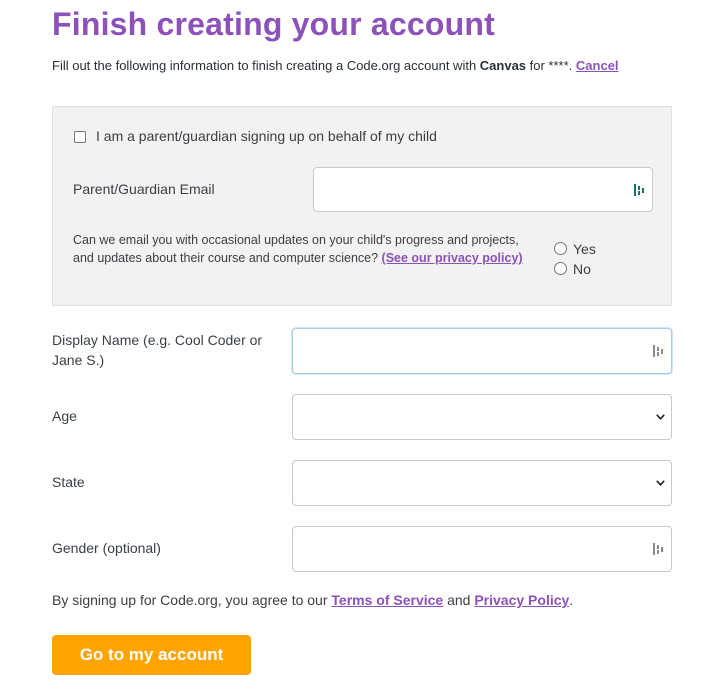 This screenshot has width=727, height=697. Describe the element at coordinates (387, 600) in the screenshot. I see `terms-of-service-link: Terms of Service` at that location.